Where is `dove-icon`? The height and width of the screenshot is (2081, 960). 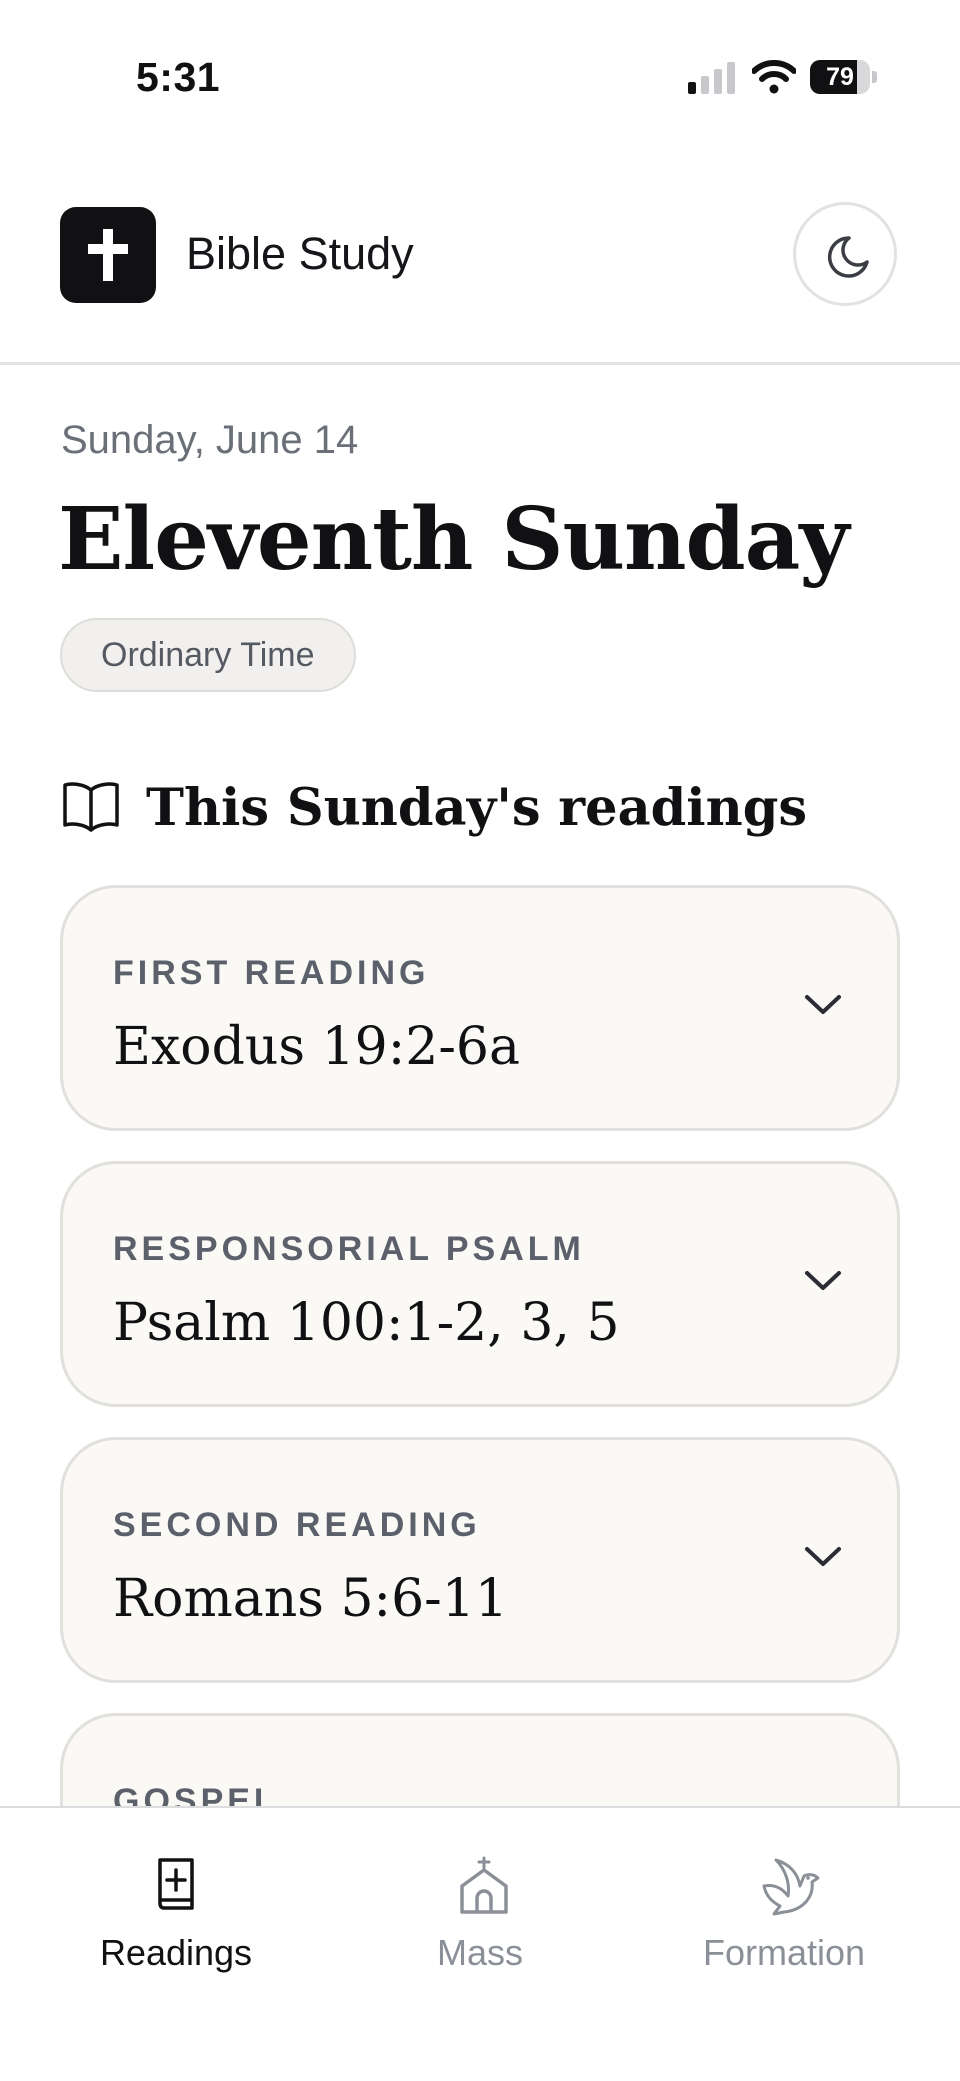 dove-icon is located at coordinates (791, 1887).